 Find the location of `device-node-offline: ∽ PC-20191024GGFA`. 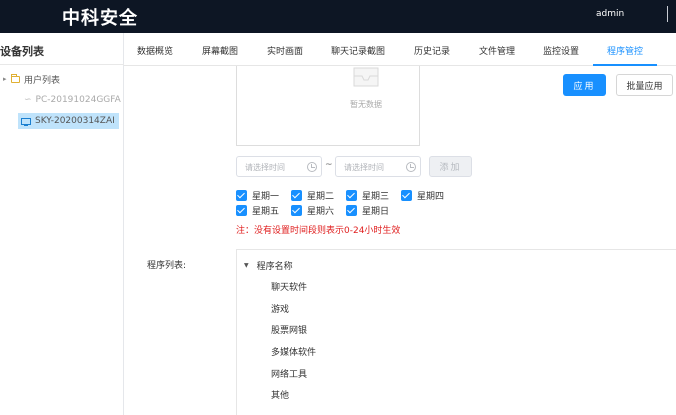

device-node-offline: ∽ PC-20191024GGFA is located at coordinates (72, 100).